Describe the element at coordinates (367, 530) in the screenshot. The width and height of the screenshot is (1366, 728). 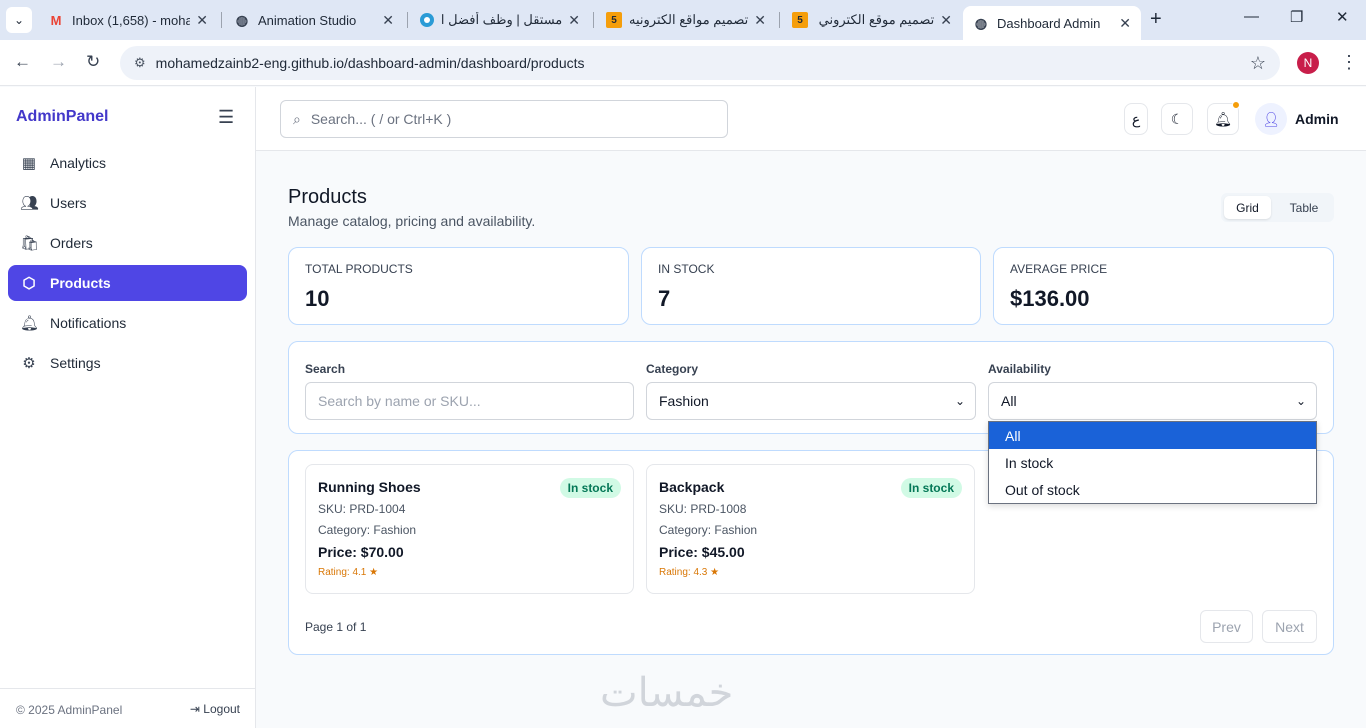
I see `product-category: Category: Fashion` at that location.